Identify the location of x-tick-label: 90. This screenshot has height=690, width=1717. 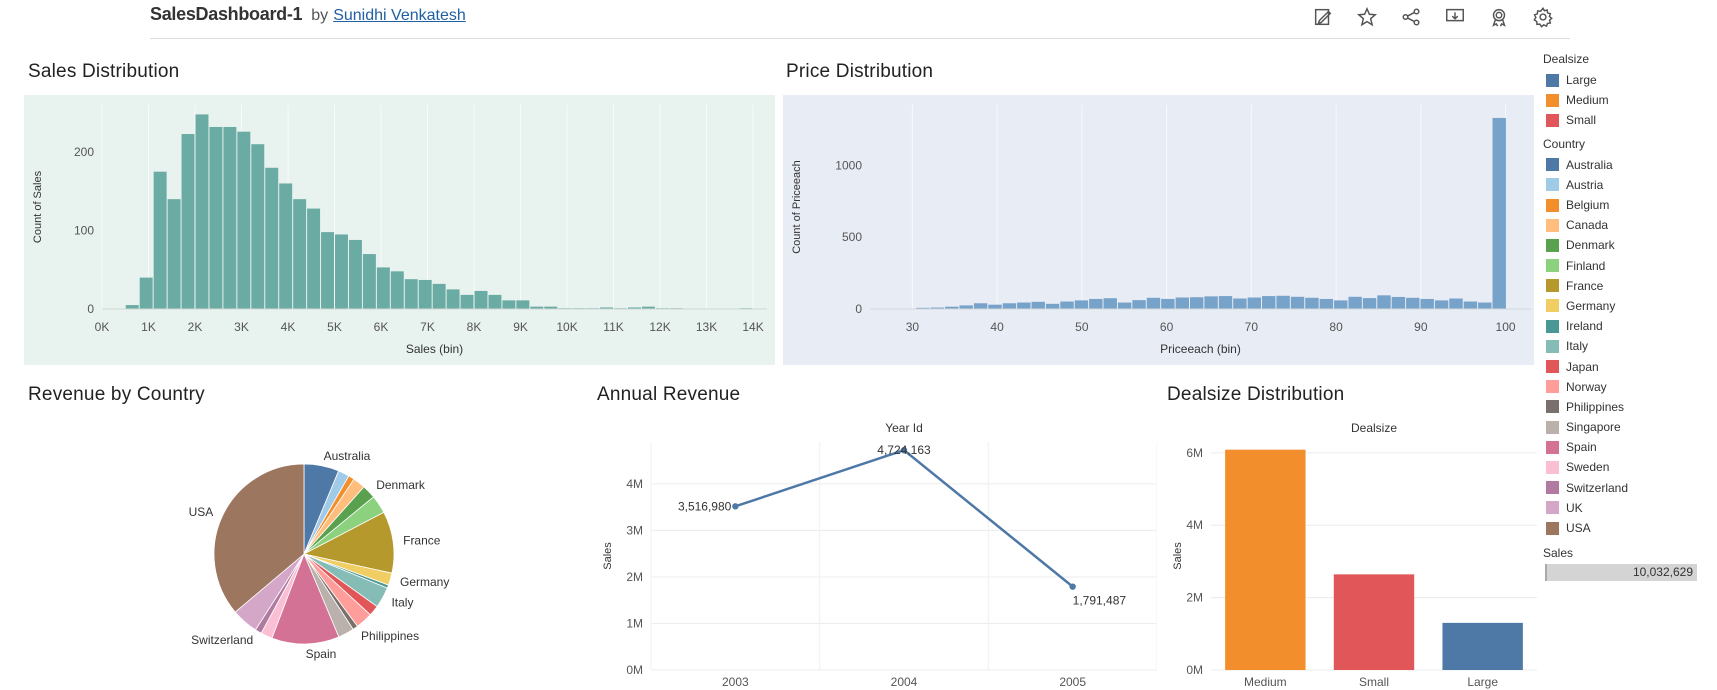
(1421, 327).